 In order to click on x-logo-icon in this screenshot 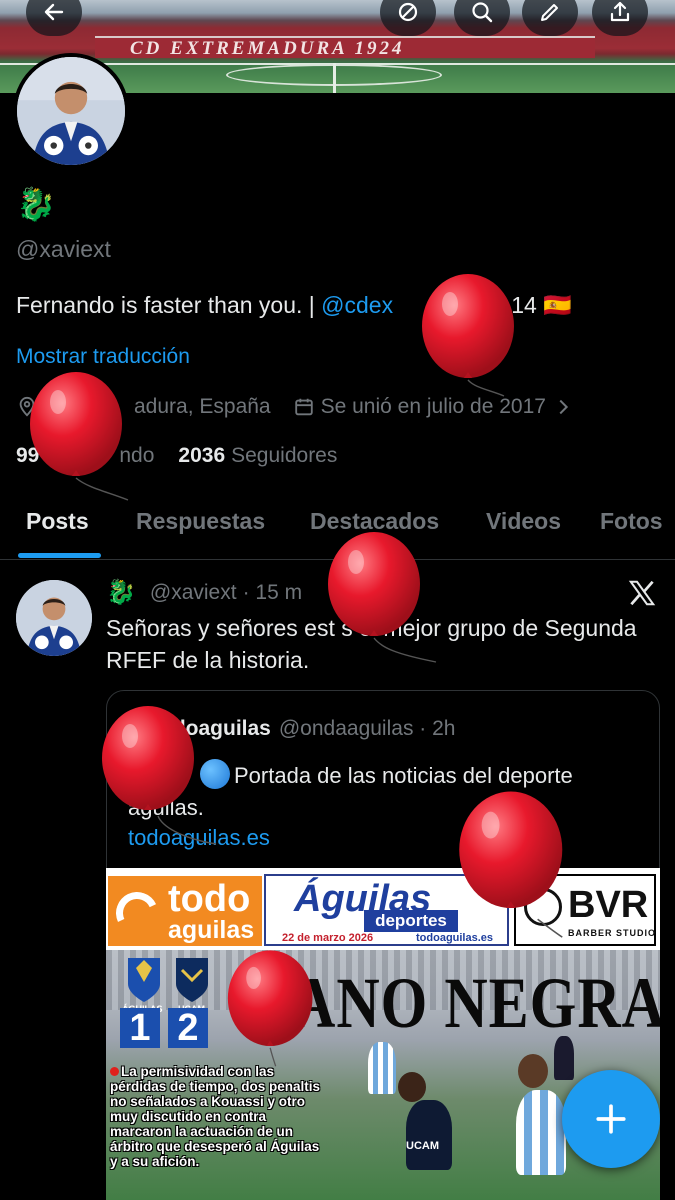, I will do `click(642, 593)`.